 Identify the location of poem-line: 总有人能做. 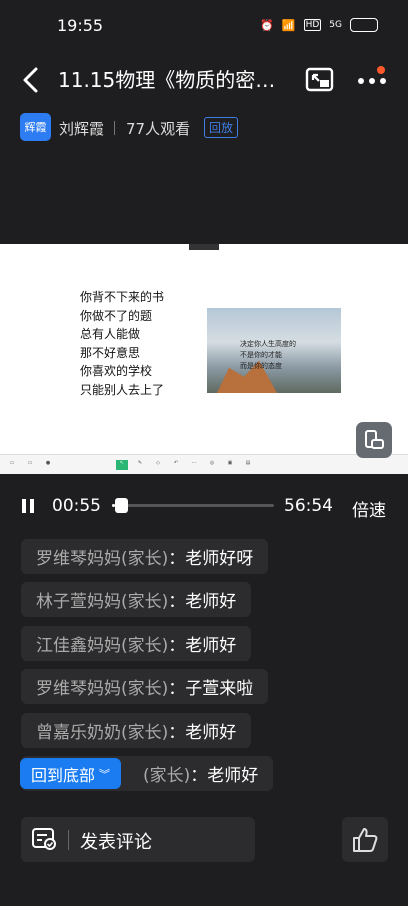
(110, 334).